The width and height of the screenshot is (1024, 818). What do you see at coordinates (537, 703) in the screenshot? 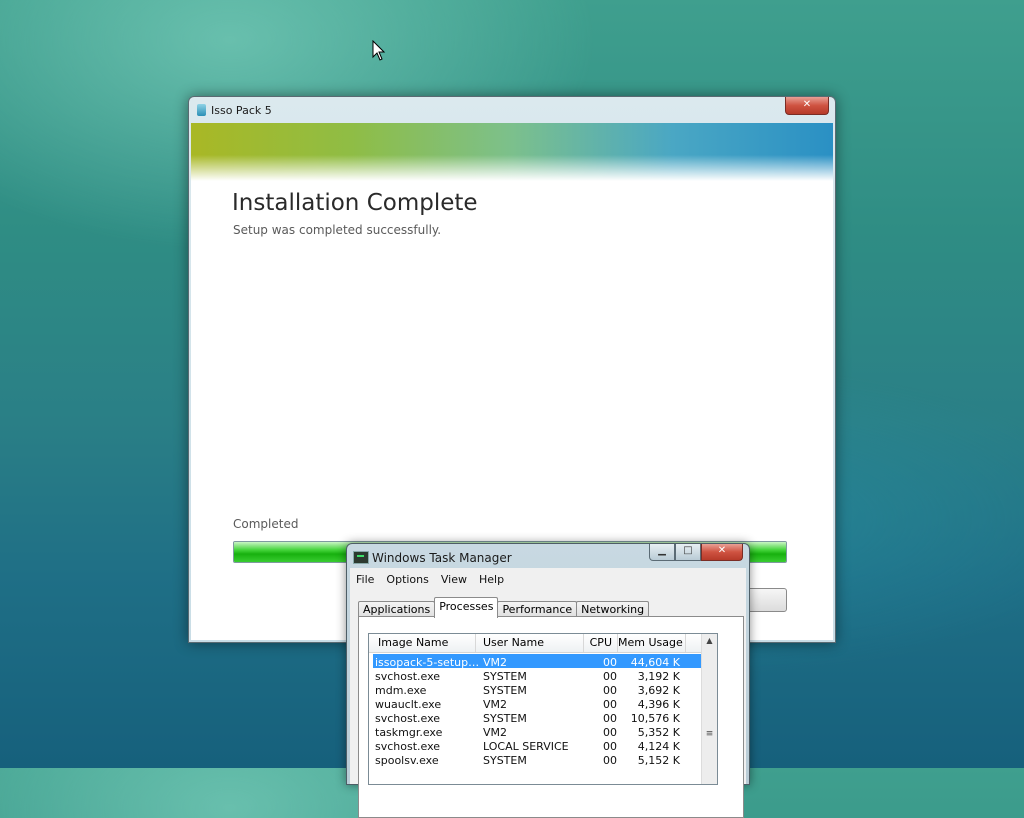
I see `table-row: wuauclt.exe VM2 00 4,396 K` at bounding box center [537, 703].